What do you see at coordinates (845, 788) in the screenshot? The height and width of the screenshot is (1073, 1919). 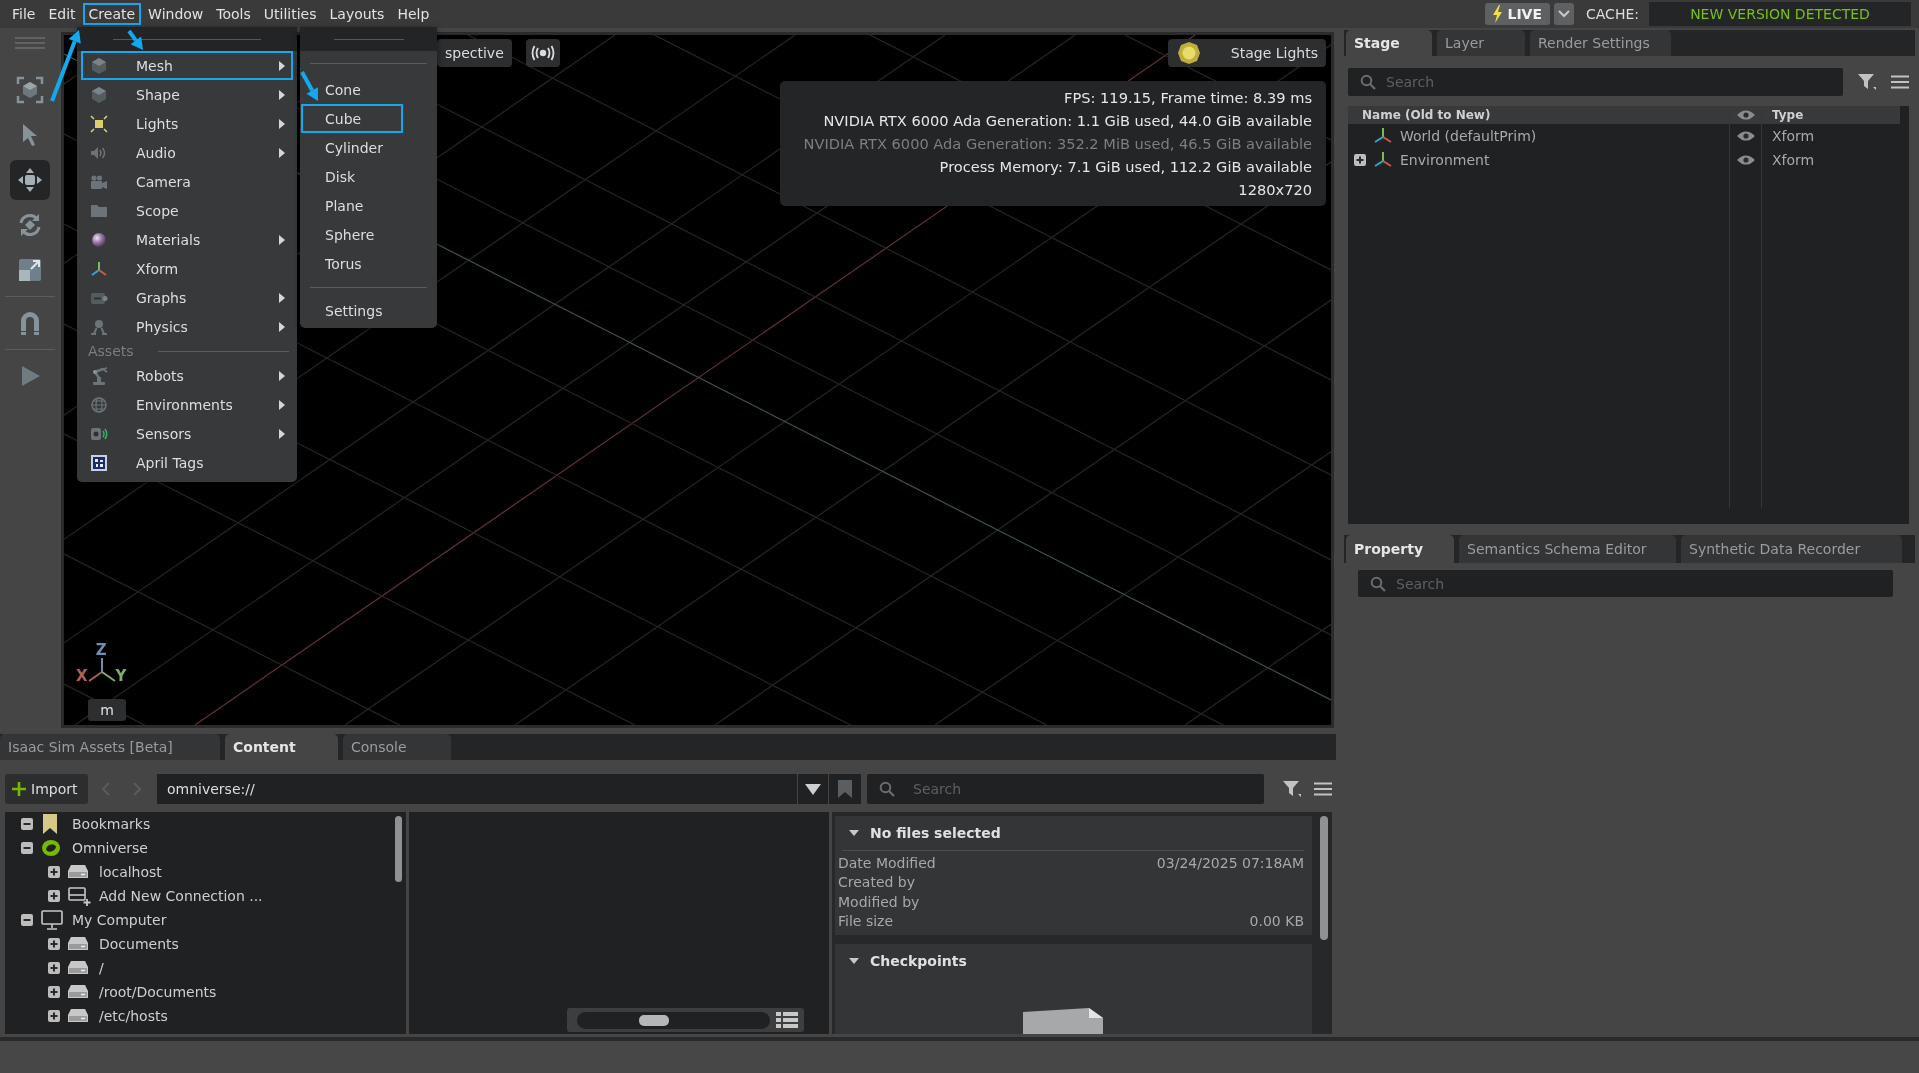 I see `bookmark-icon` at bounding box center [845, 788].